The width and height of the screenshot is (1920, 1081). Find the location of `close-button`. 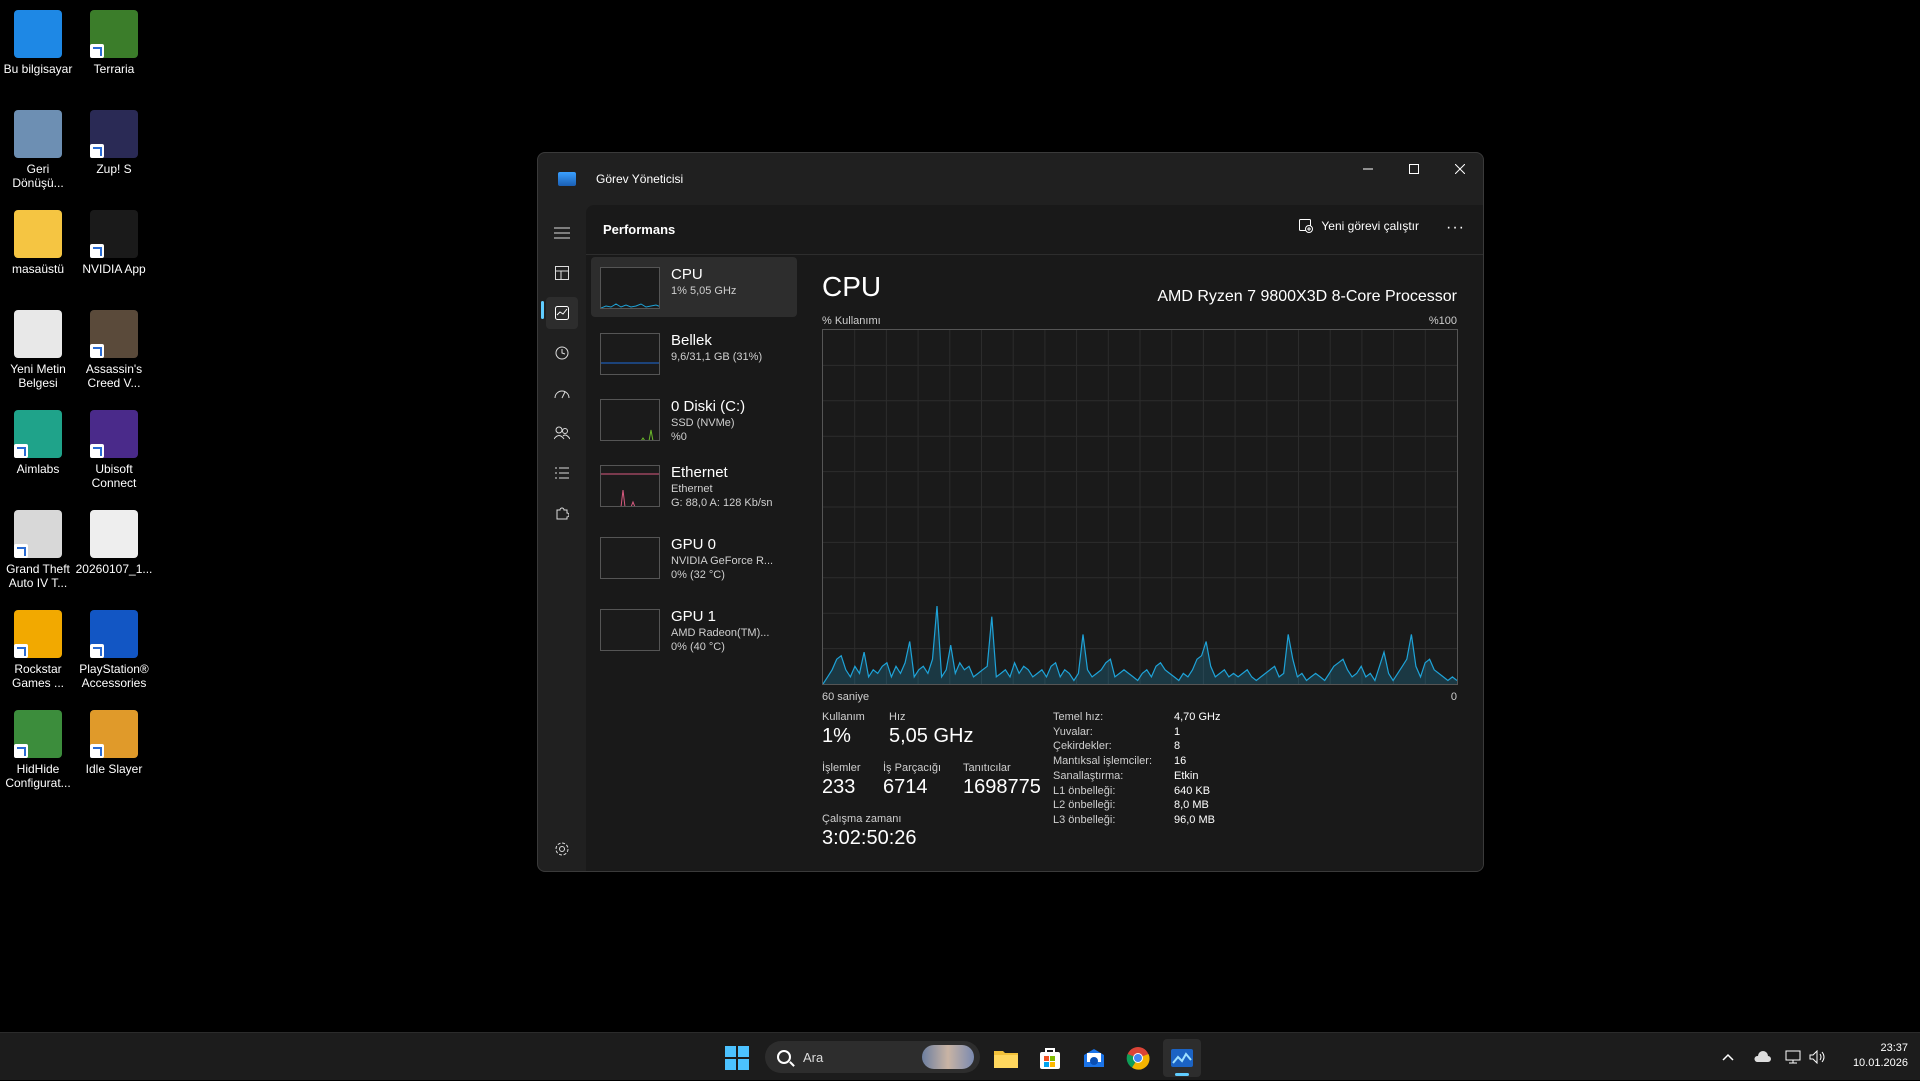

close-button is located at coordinates (1460, 169).